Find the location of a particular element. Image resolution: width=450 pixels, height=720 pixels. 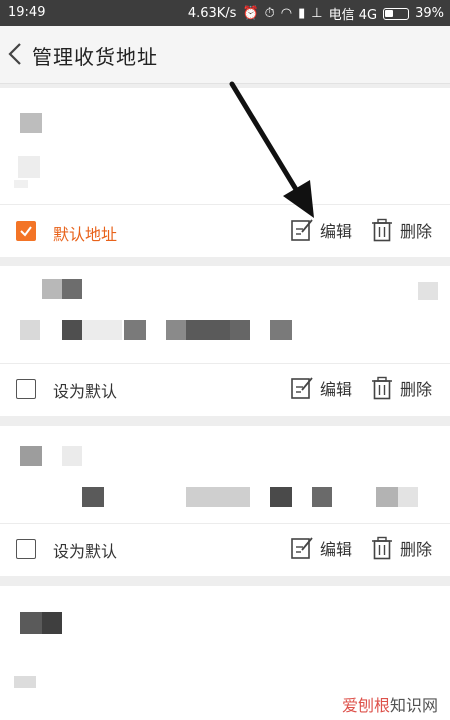

status-right: 4.63K/s ⏰ ⏱ ◠ ▮ ⊥ 电信 4G 39% is located at coordinates (315, 14).